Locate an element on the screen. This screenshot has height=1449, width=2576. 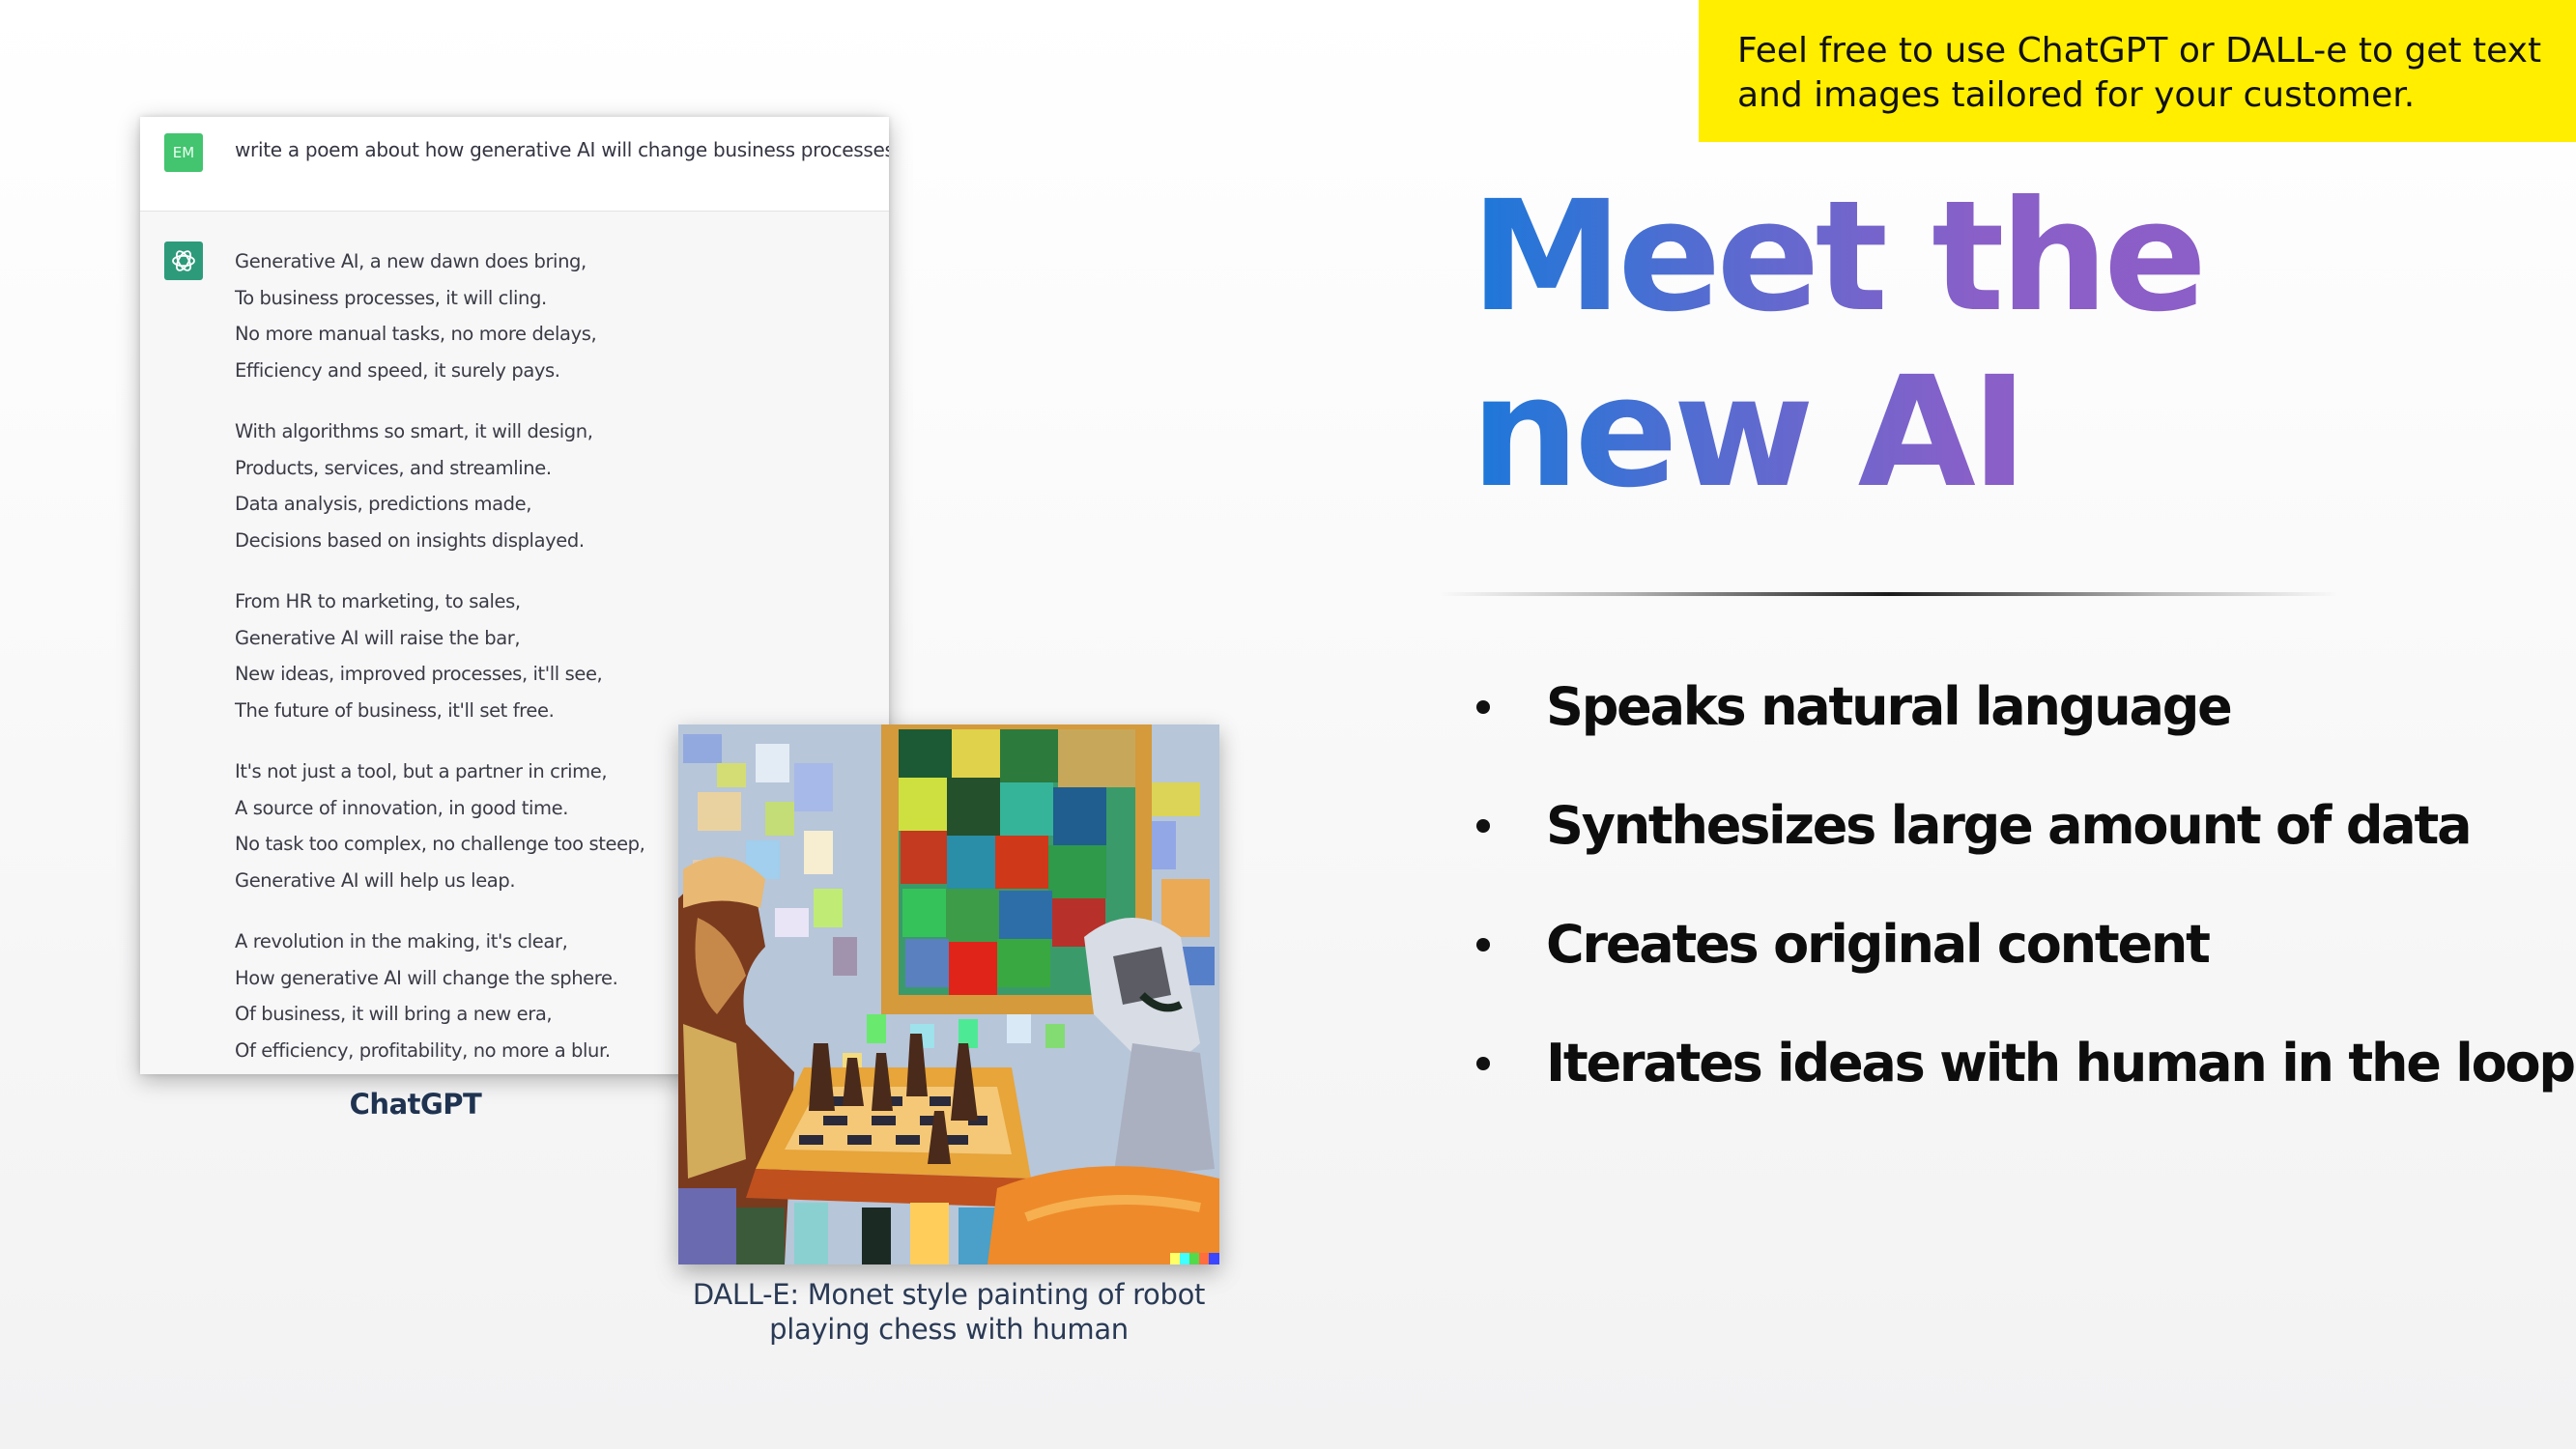
feature-text: Creates original content is located at coordinates (1879, 944).